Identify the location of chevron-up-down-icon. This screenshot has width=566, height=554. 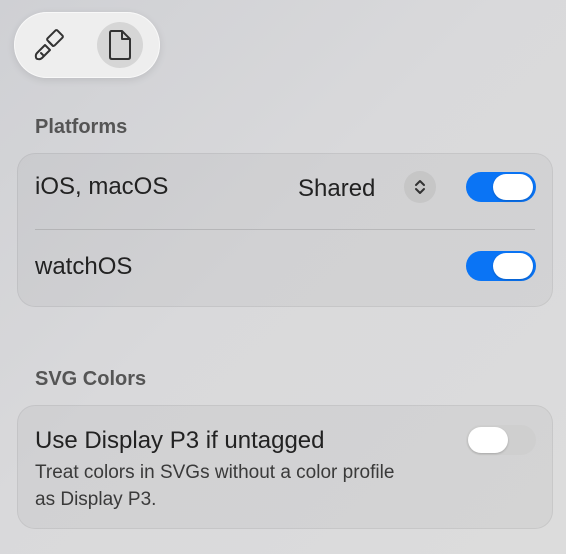
(420, 187).